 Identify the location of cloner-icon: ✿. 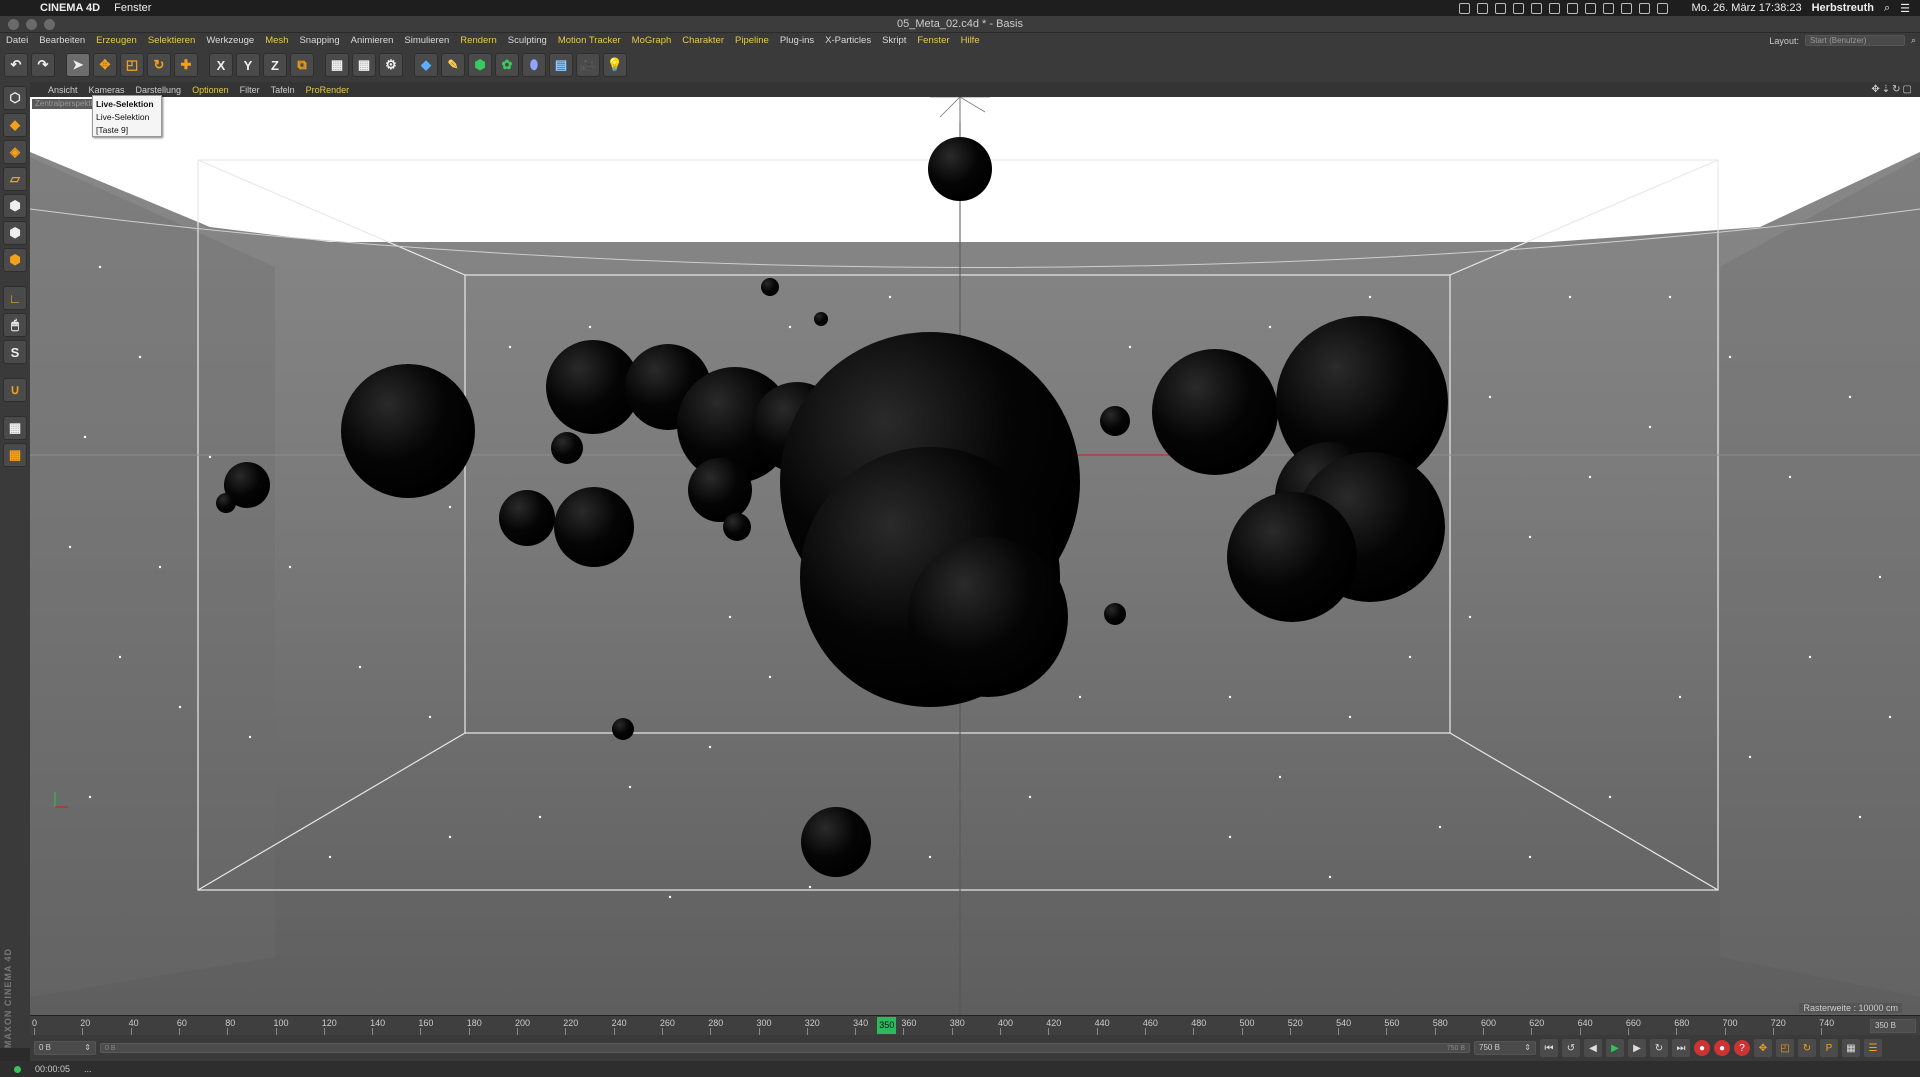
(507, 65).